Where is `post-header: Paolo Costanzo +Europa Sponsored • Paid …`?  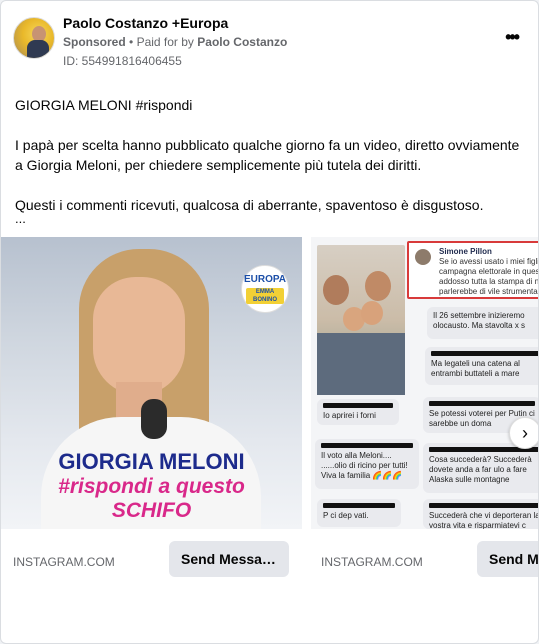 post-header: Paolo Costanzo +Europa Sponsored • Paid … is located at coordinates (269, 42).